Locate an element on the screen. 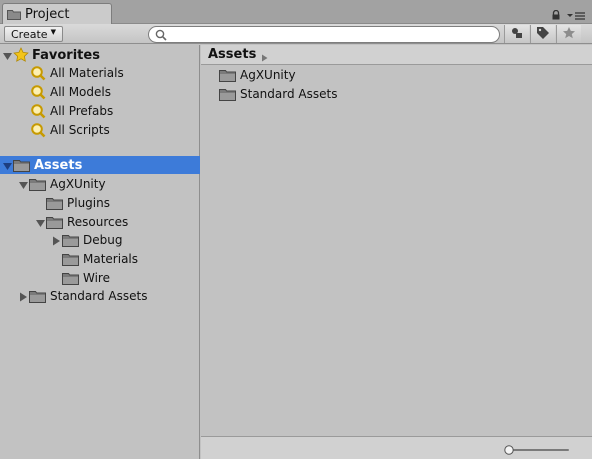 Image resolution: width=592 pixels, height=459 pixels. project-toolbar: Create ▼ is located at coordinates (296, 34).